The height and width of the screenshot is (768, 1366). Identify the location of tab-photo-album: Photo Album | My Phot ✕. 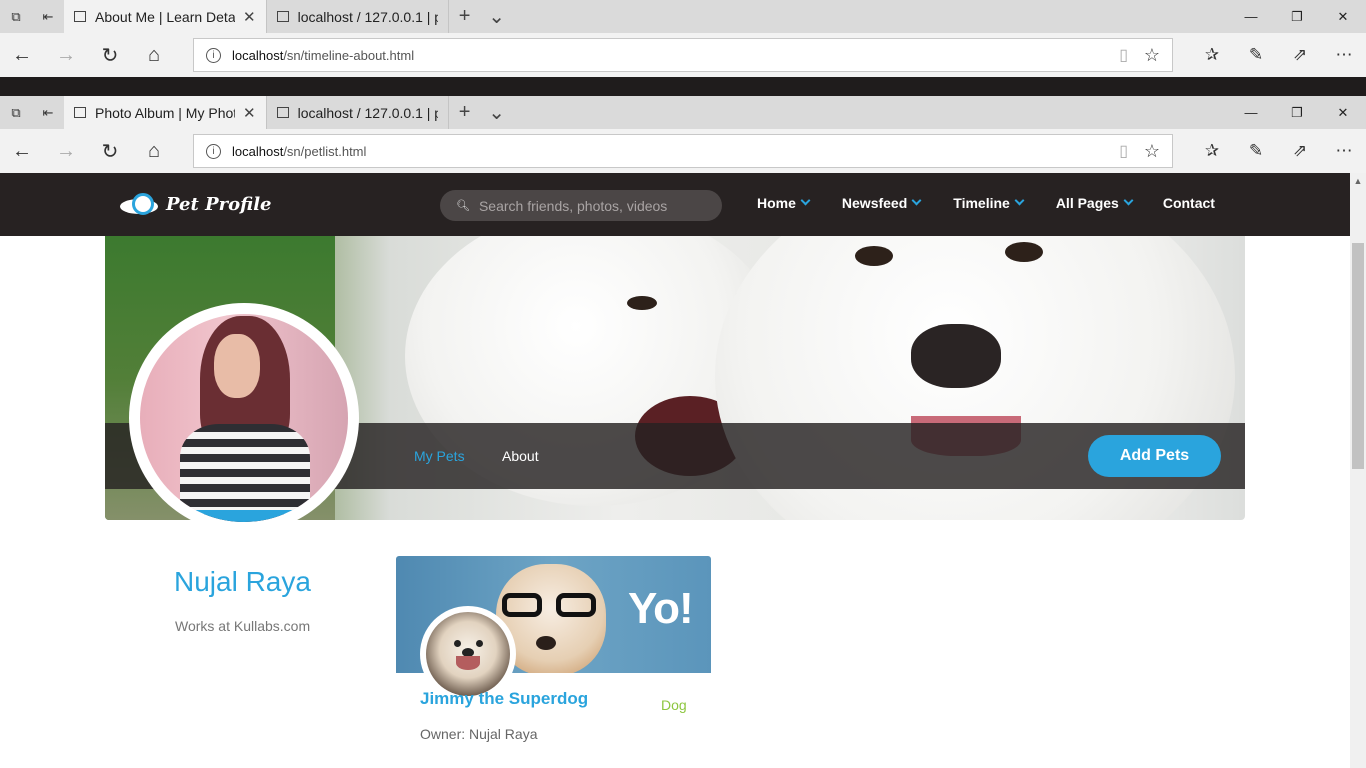
(165, 112).